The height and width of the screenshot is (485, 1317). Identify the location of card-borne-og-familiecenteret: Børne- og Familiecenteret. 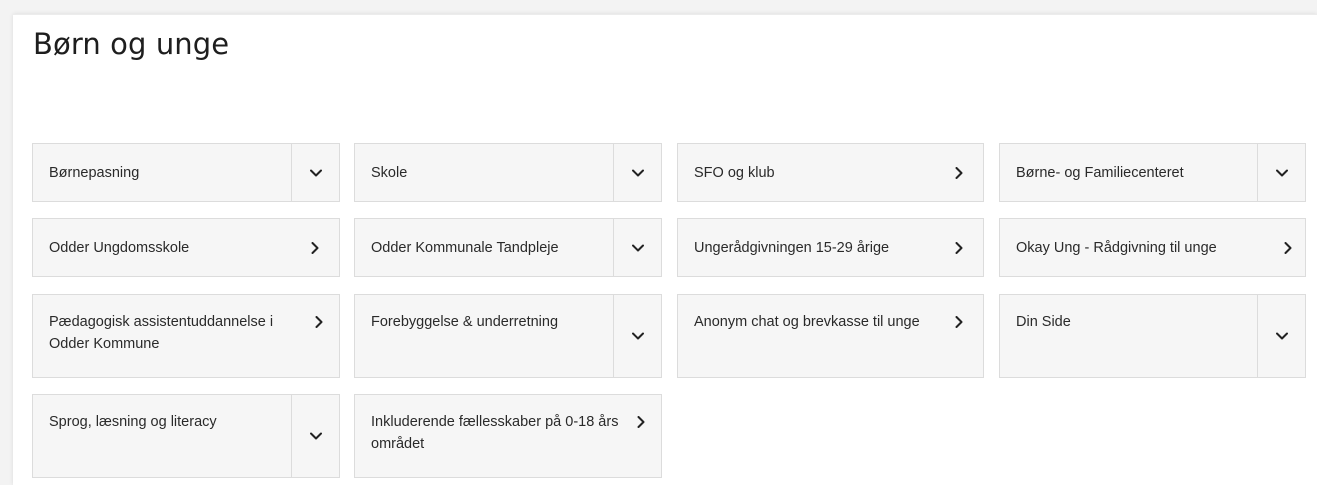
(1152, 172).